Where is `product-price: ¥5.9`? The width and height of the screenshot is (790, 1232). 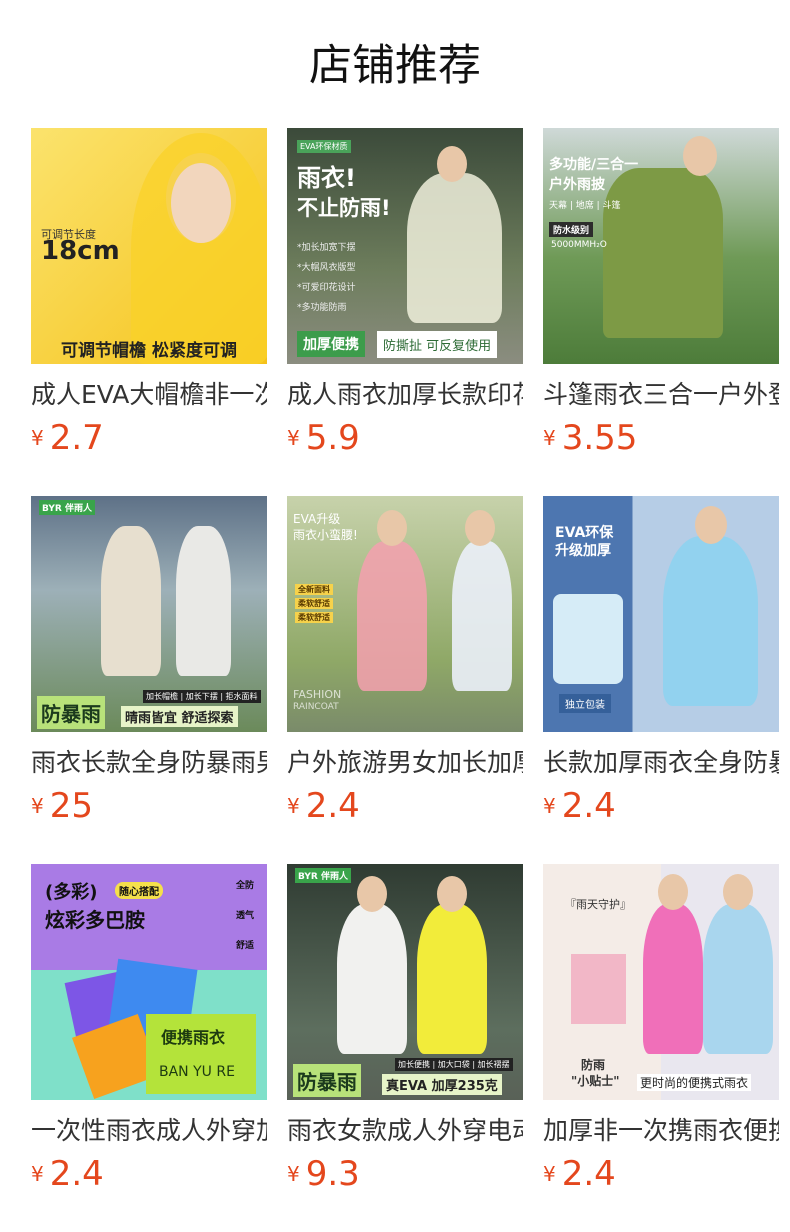 product-price: ¥5.9 is located at coordinates (323, 438).